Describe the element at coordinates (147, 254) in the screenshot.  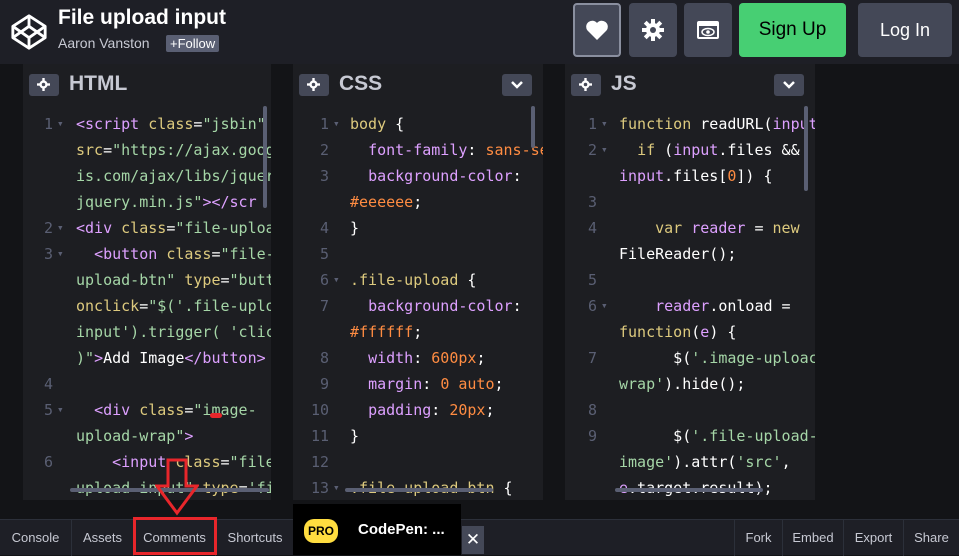
I see `code-line: 3 ▾ <button class="file-` at that location.